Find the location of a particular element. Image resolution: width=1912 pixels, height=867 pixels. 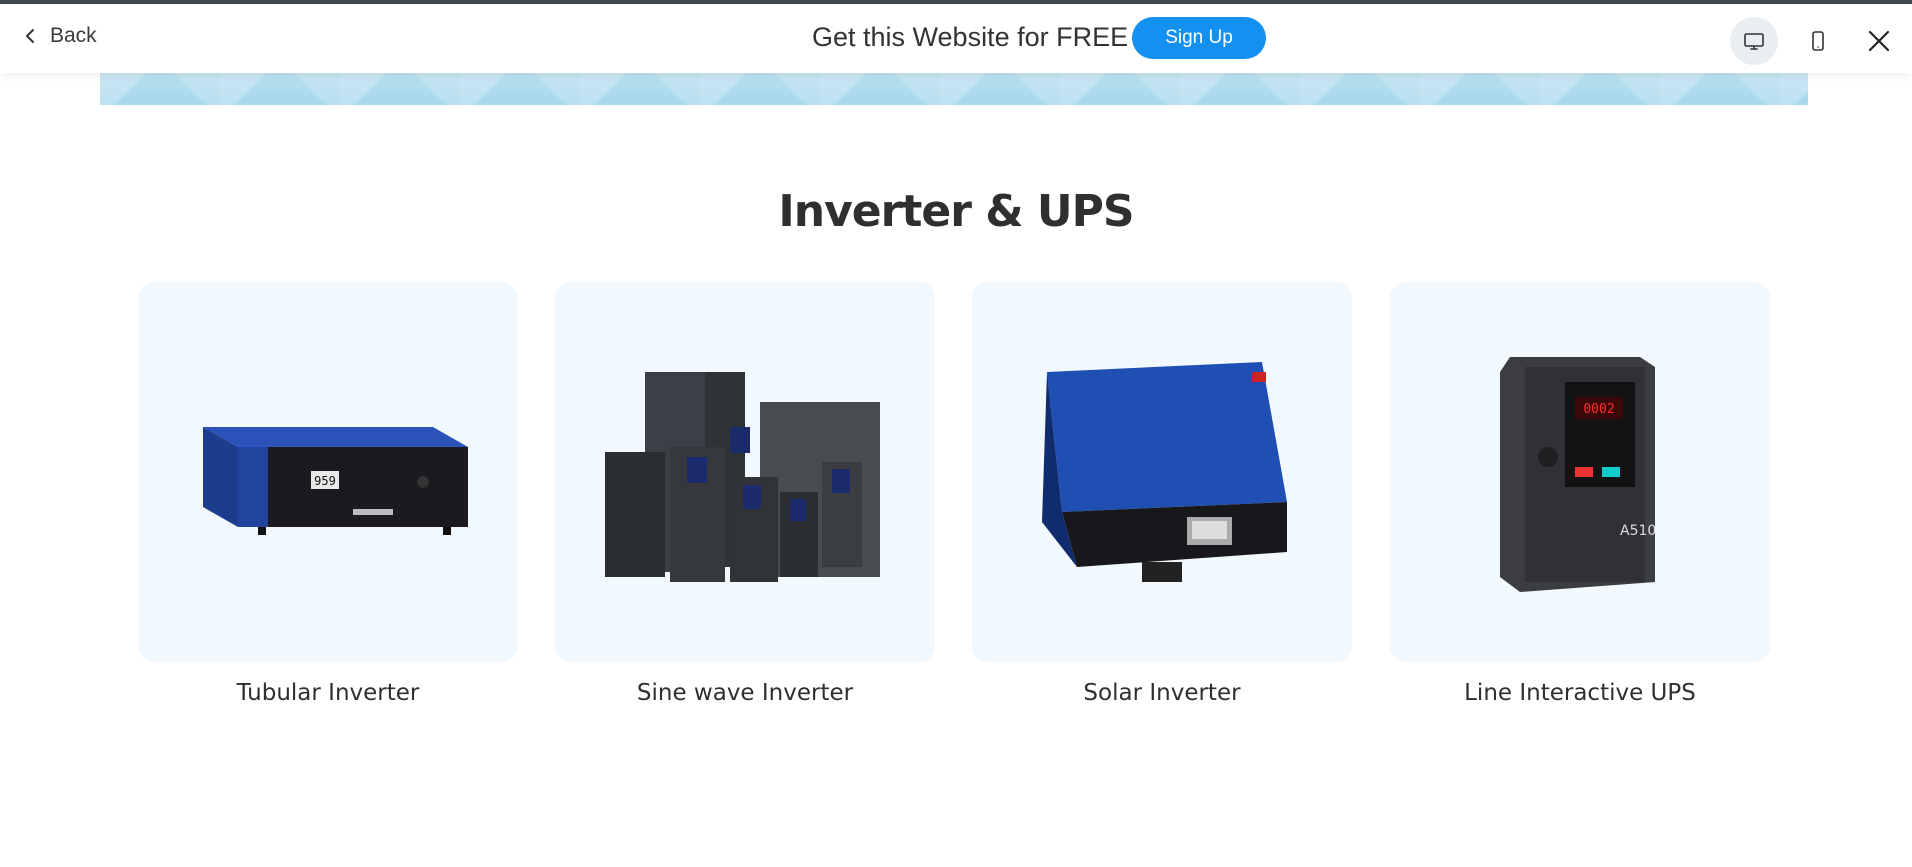

desktop-view-button is located at coordinates (1754, 41).